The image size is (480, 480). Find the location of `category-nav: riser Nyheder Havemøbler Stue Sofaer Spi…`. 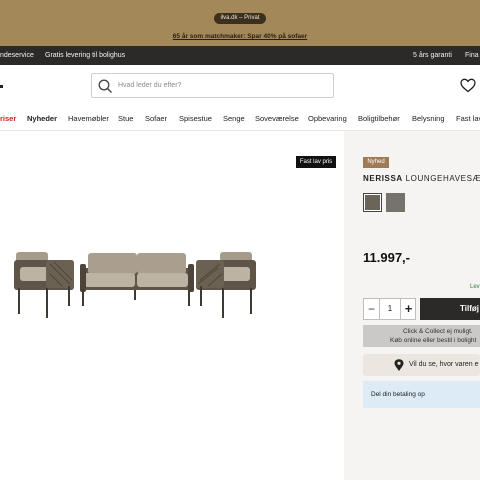

category-nav: riser Nyheder Havemøbler Stue Sofaer Spi… is located at coordinates (240, 119).